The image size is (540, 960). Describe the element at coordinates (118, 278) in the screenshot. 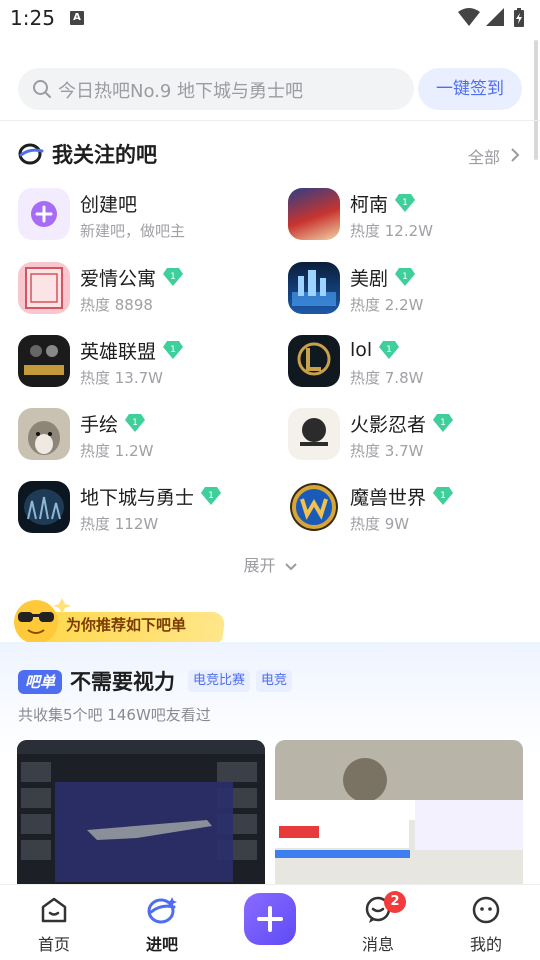

I see `bar-name: 爱情公寓` at that location.